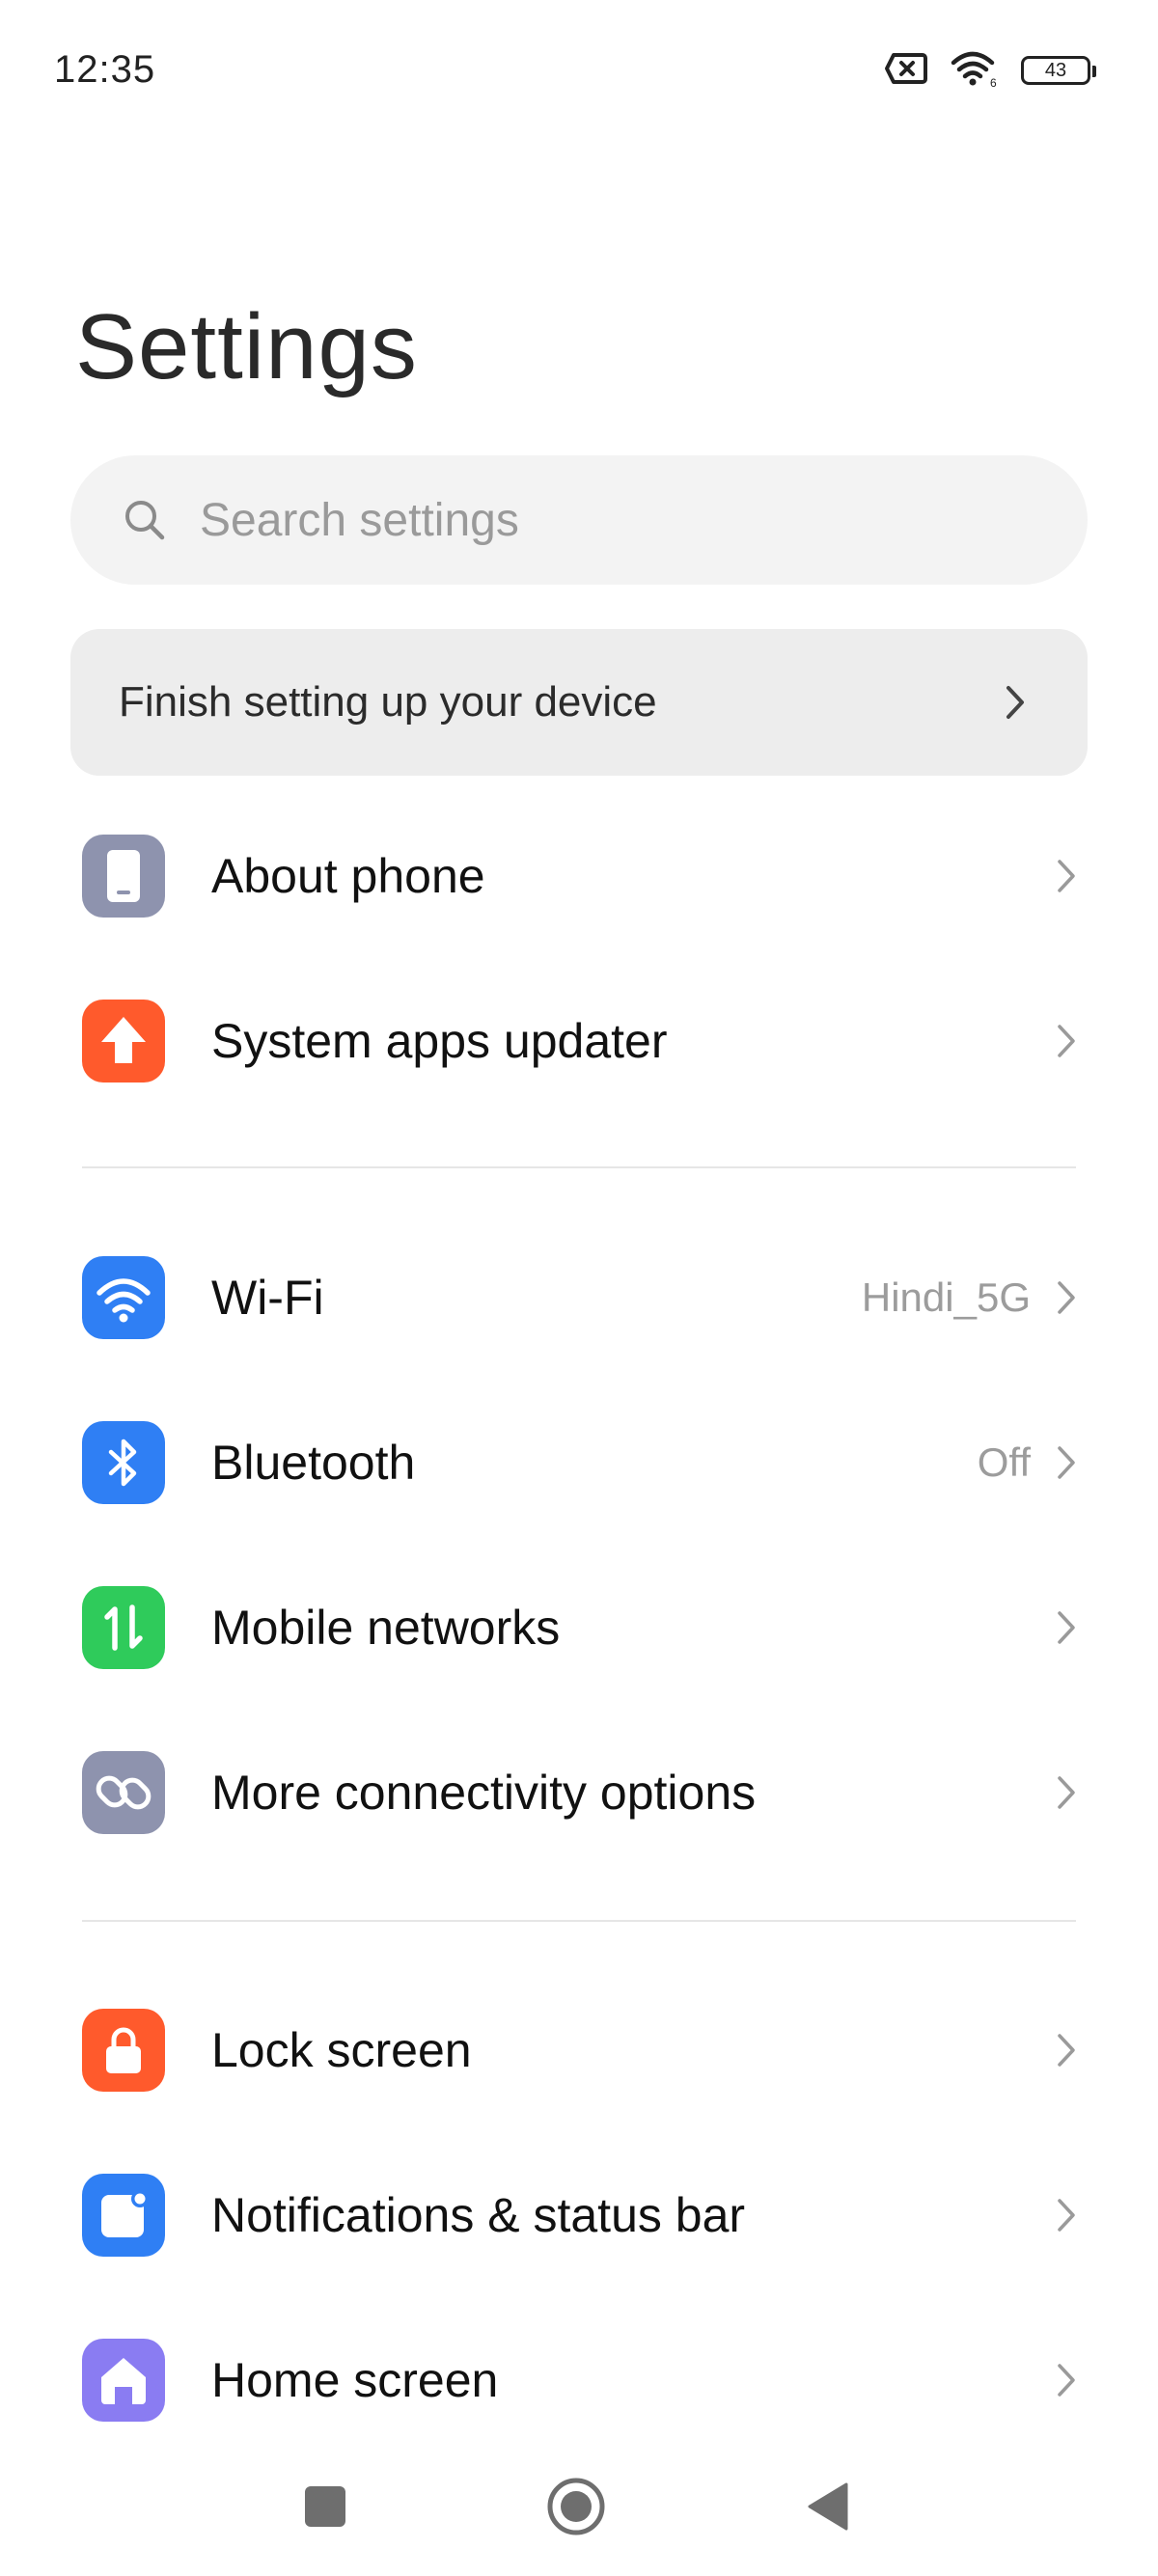 Image resolution: width=1158 pixels, height=2576 pixels. Describe the element at coordinates (105, 69) in the screenshot. I see `status-time: 12:35` at that location.